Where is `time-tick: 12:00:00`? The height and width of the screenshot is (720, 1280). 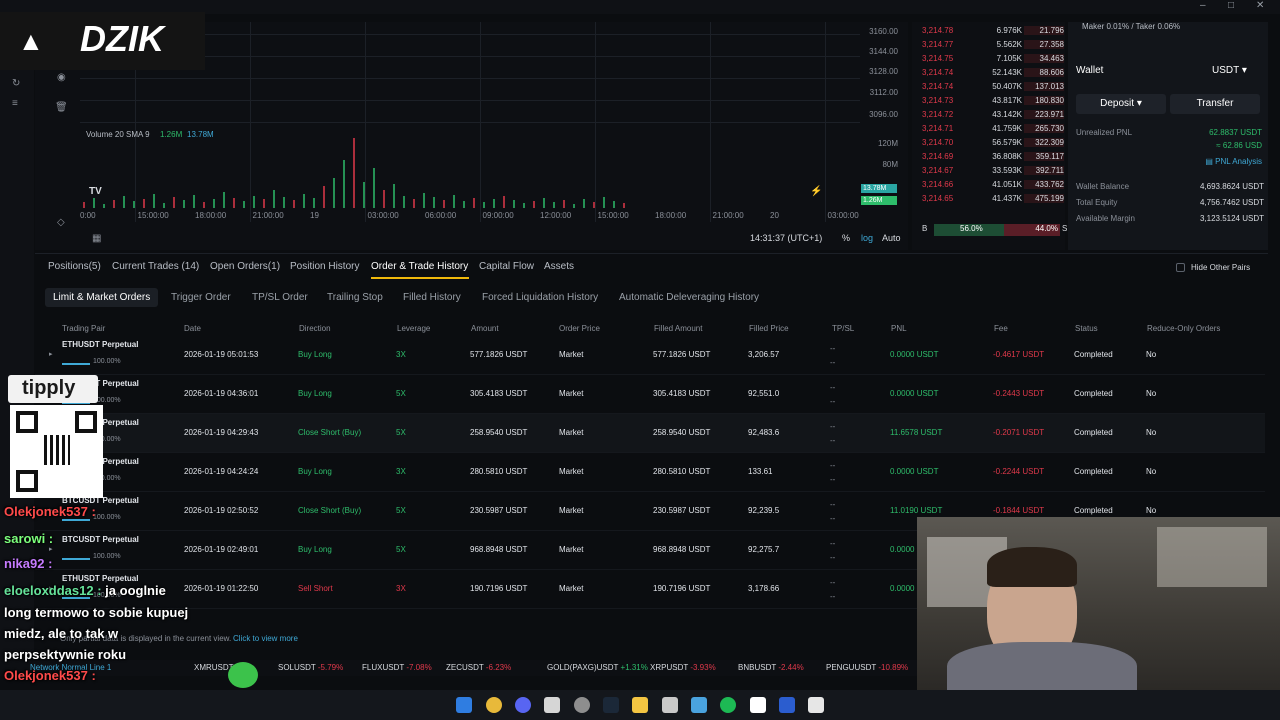
time-tick: 12:00:00 is located at coordinates (556, 215).